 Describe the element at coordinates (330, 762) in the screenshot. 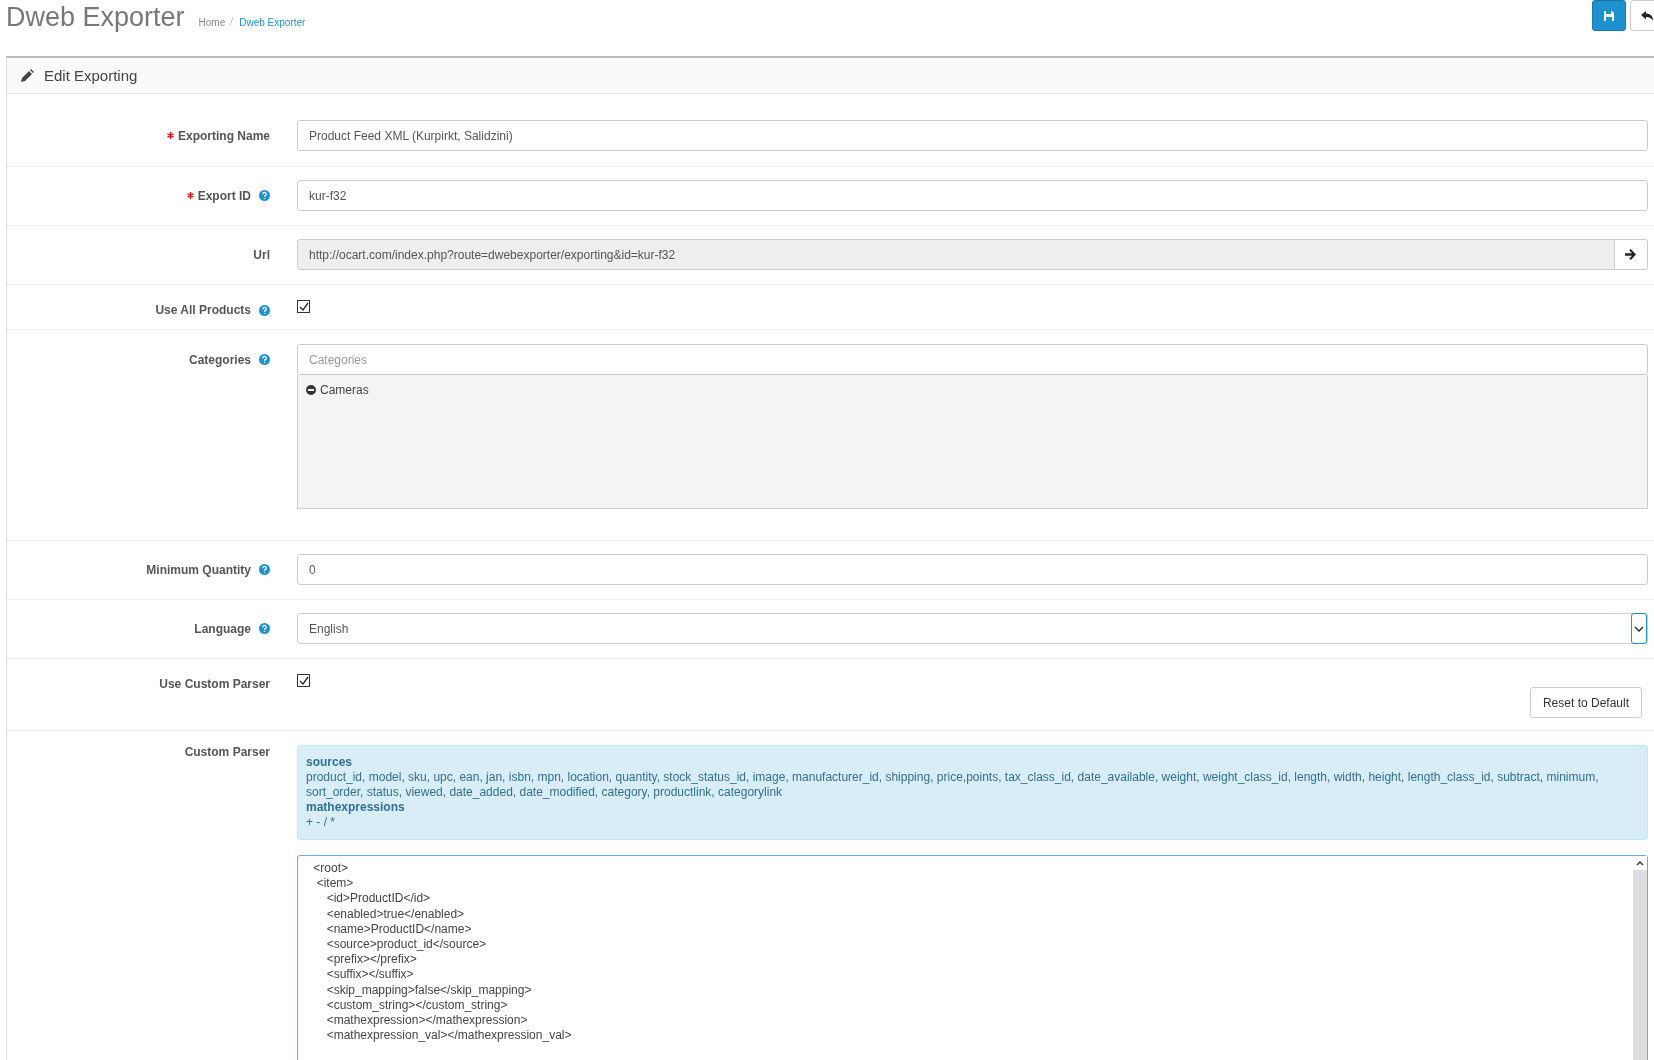

I see `info-heading: sources` at that location.